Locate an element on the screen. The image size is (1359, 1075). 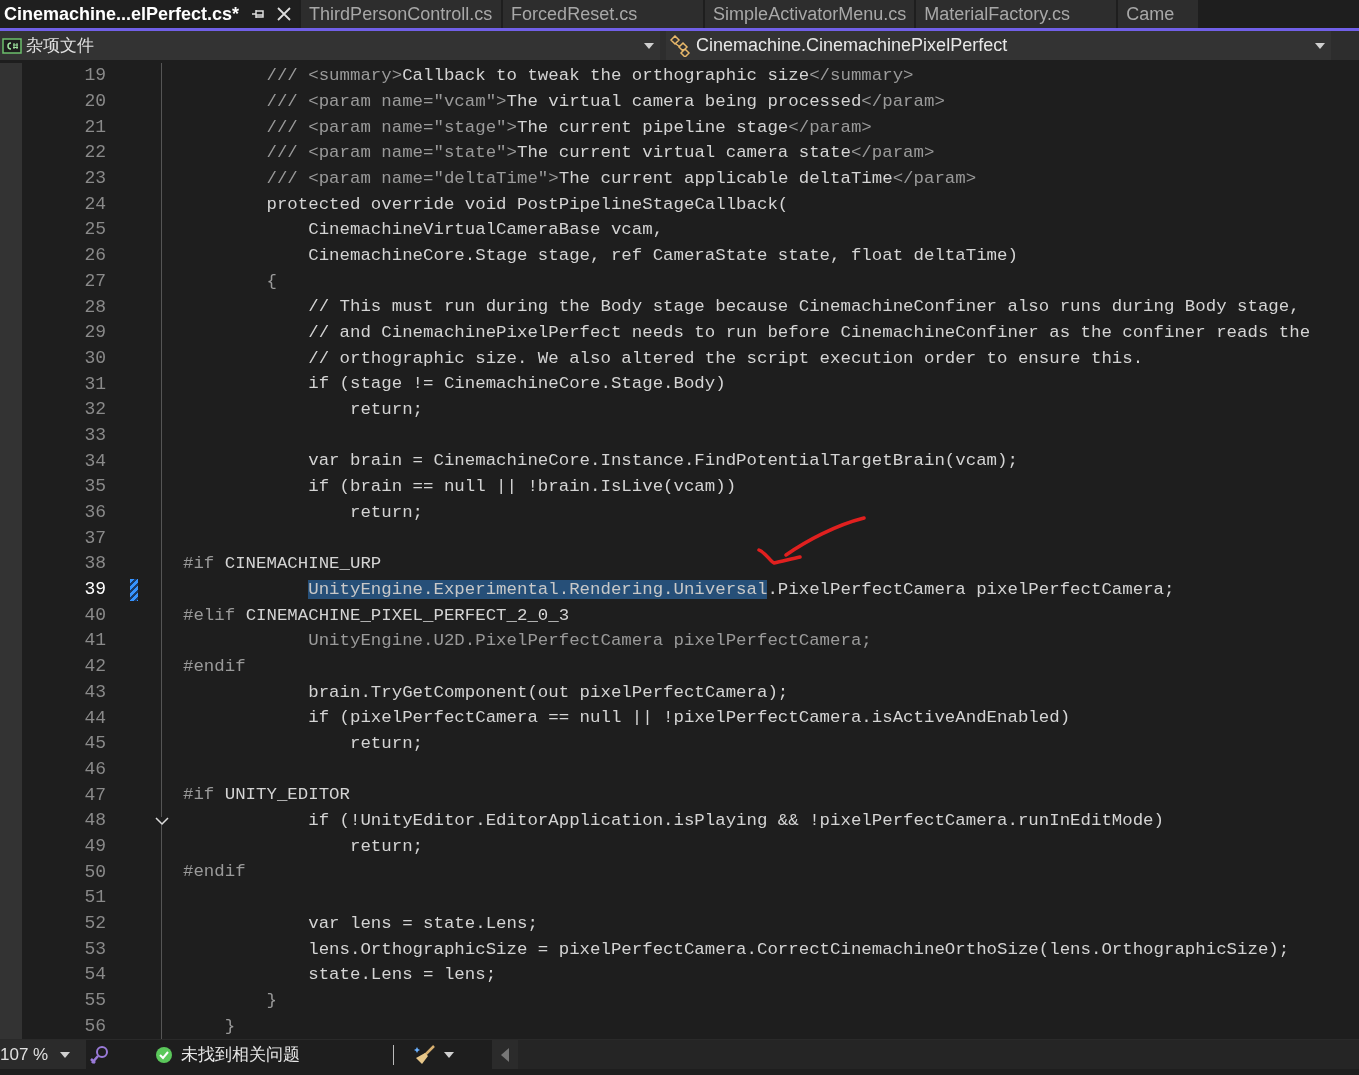
code-line: var brain = CinemachineCore.Instance.FindPotentialTargetBrain(vcam); is located at coordinates (662, 461).